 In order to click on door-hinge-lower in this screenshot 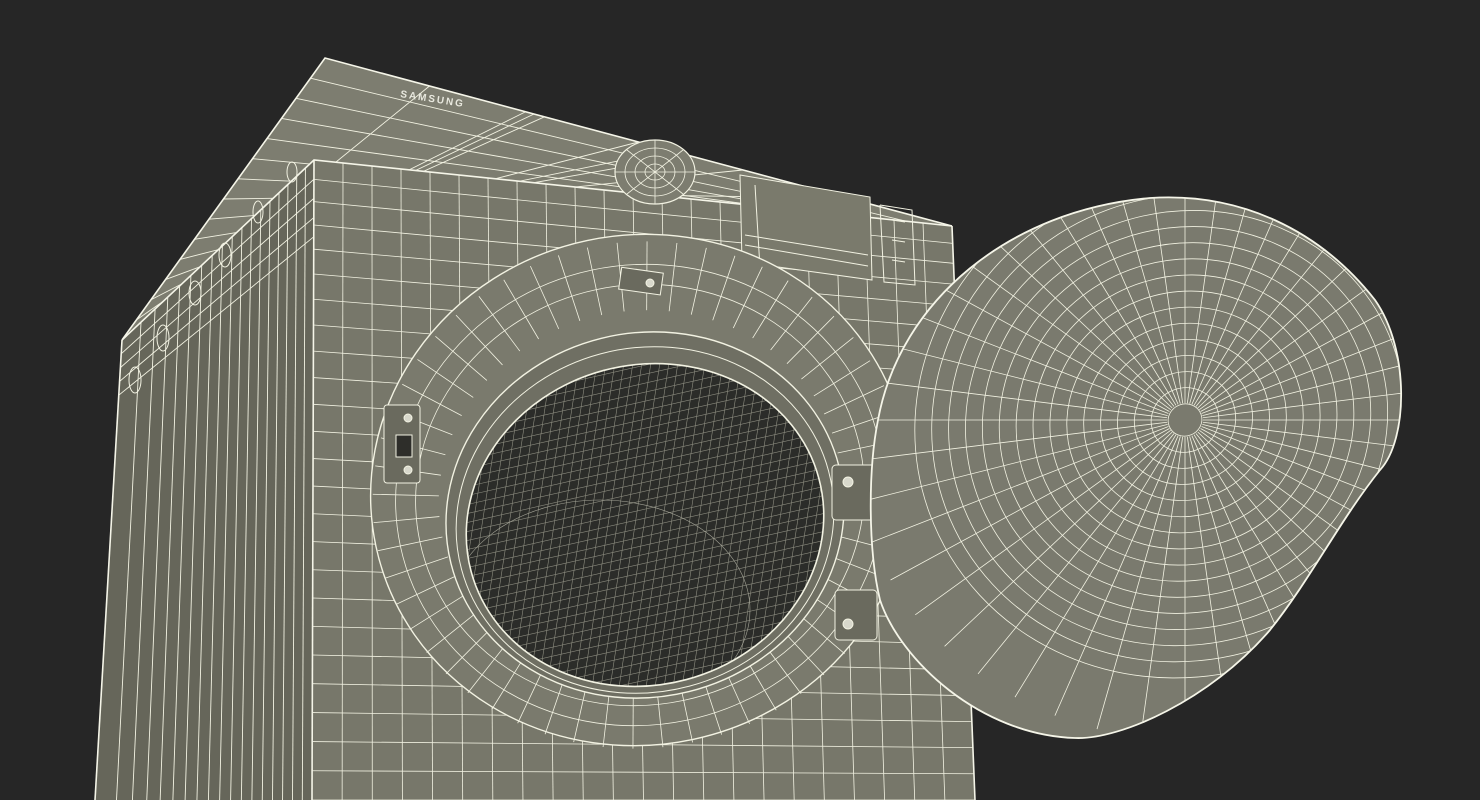, I will do `click(856, 615)`.